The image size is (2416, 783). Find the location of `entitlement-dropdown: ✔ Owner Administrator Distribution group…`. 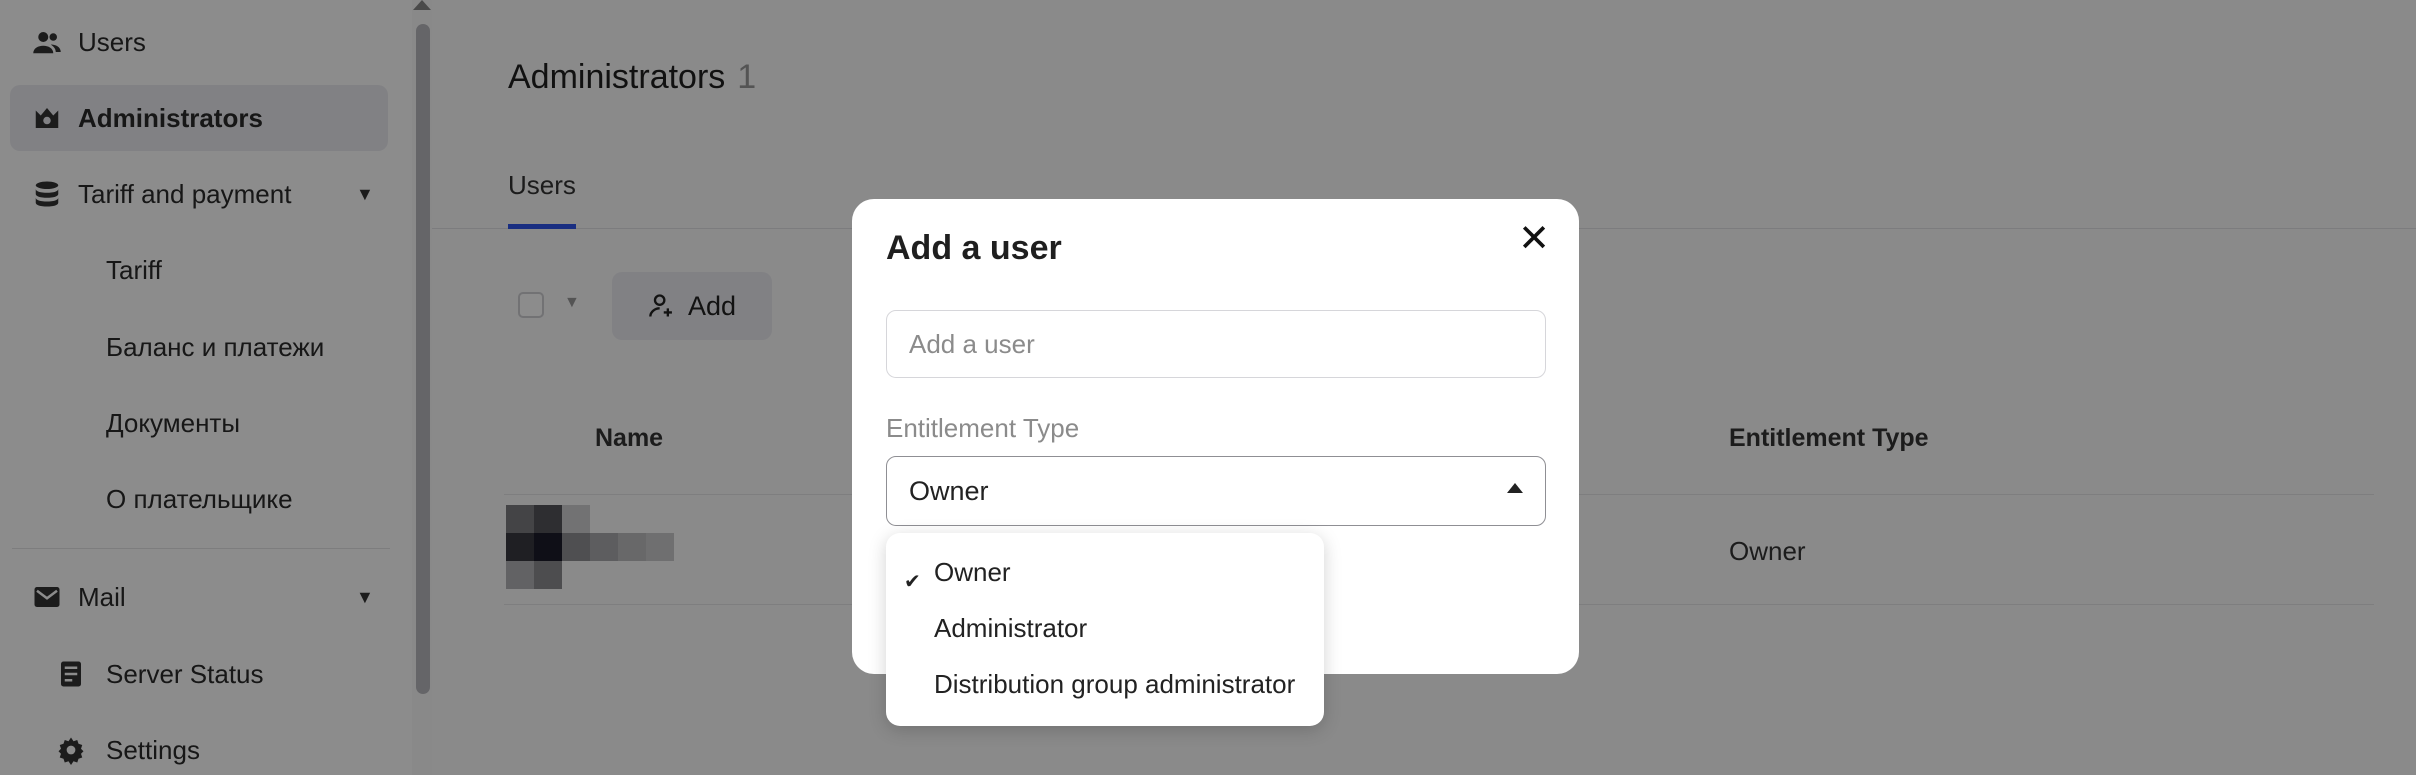

entitlement-dropdown: ✔ Owner Administrator Distribution group… is located at coordinates (1105, 629).